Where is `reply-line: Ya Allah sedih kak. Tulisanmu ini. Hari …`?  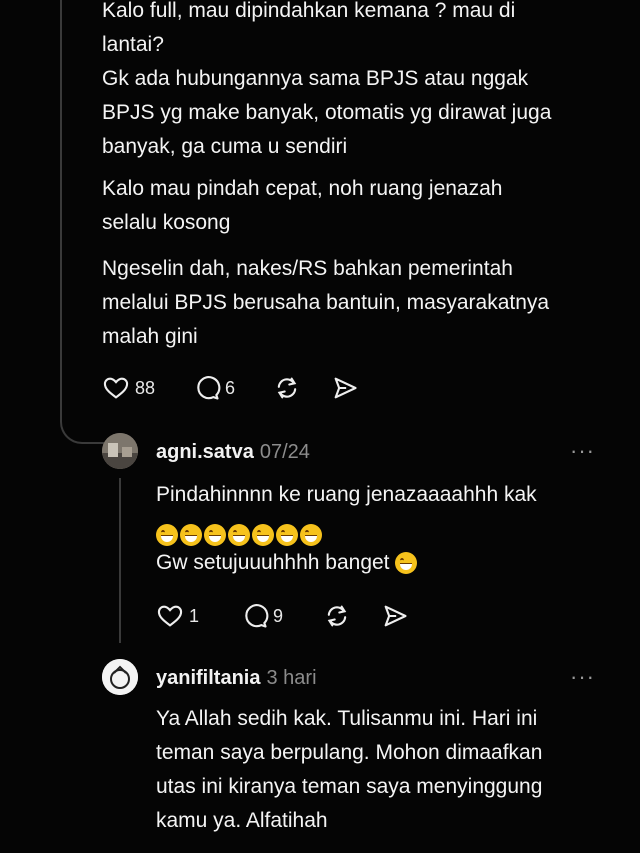
reply-line: Ya Allah sedih kak. Tulisanmu ini. Hari … is located at coordinates (347, 718).